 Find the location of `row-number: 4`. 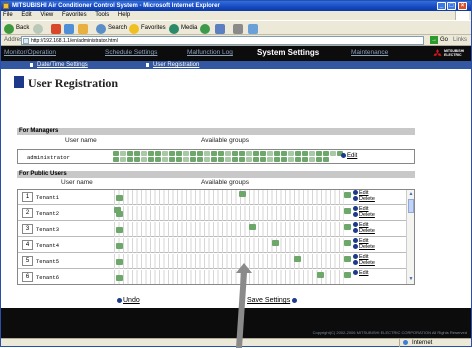

row-number: 4 is located at coordinates (27, 245).